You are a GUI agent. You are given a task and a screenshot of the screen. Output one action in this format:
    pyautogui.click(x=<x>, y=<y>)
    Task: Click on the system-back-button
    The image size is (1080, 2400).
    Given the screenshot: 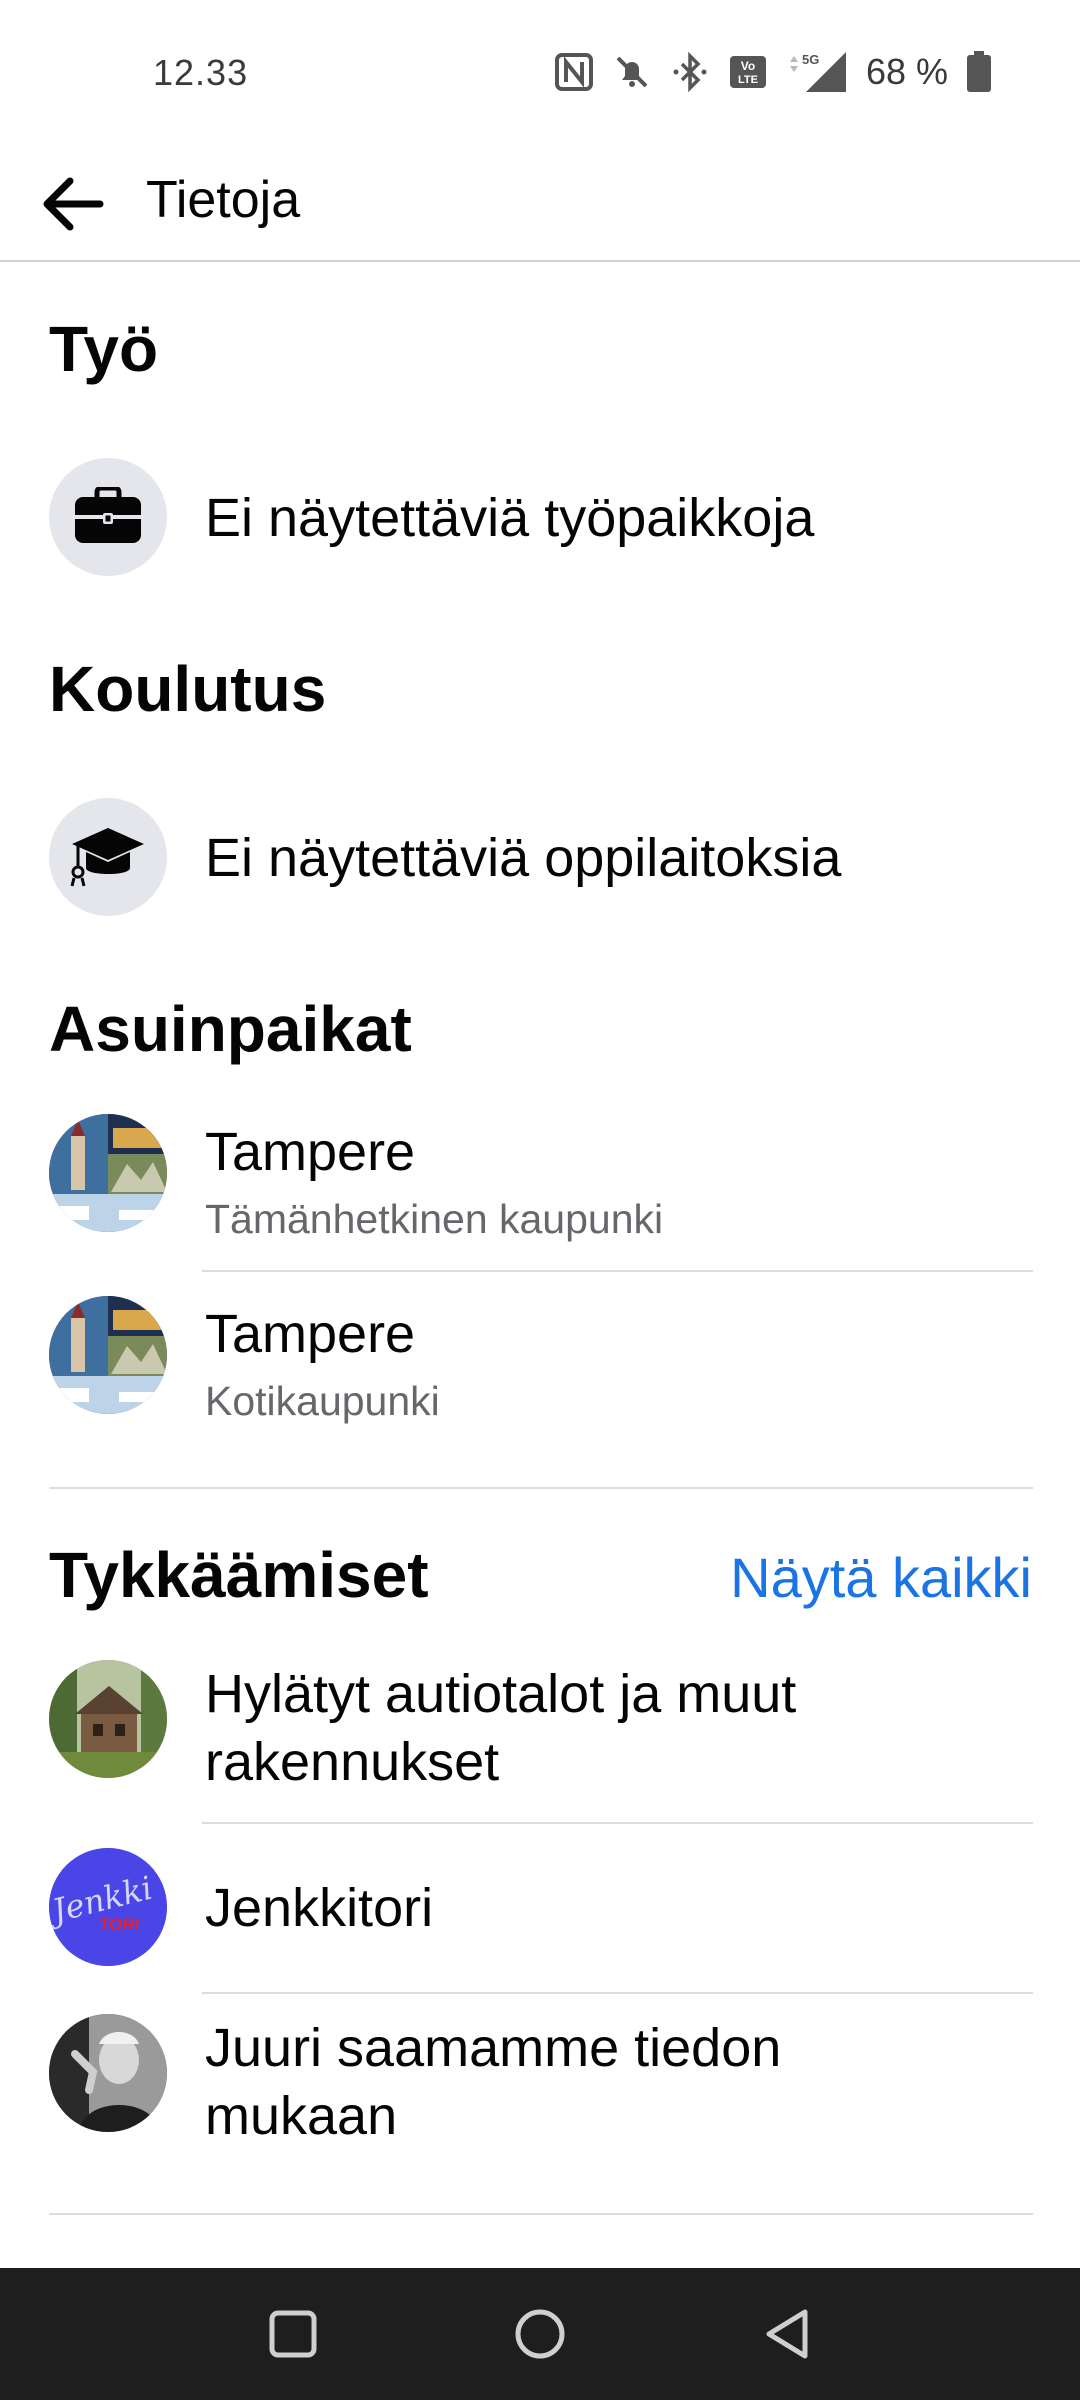 What is the action you would take?
    pyautogui.click(x=787, y=2334)
    